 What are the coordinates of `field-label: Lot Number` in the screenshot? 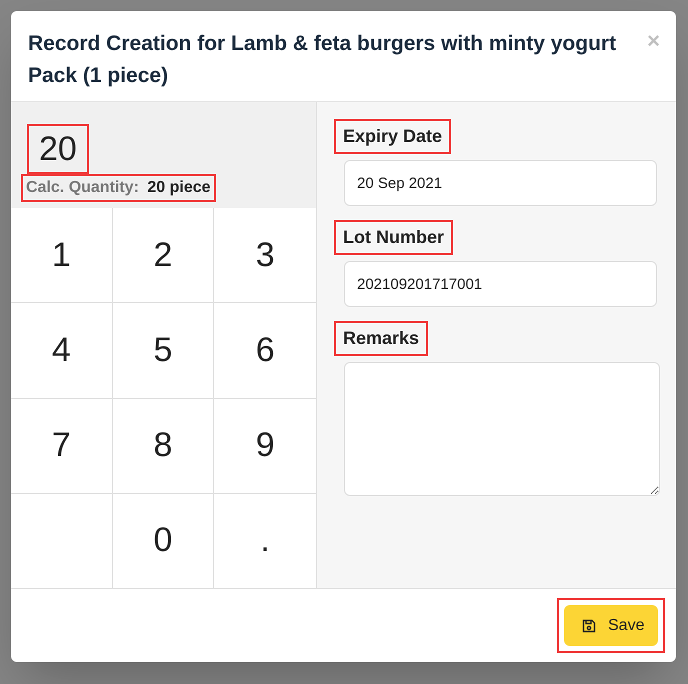 It's located at (393, 237).